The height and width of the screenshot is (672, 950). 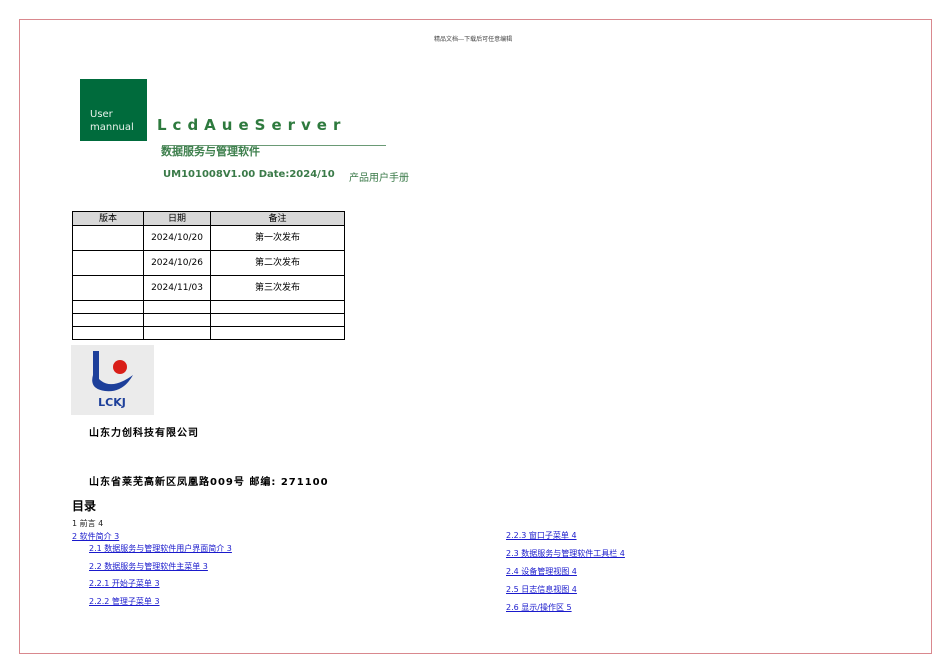 What do you see at coordinates (541, 571) in the screenshot?
I see `toc-item: 2.4 设备管理视图 4` at bounding box center [541, 571].